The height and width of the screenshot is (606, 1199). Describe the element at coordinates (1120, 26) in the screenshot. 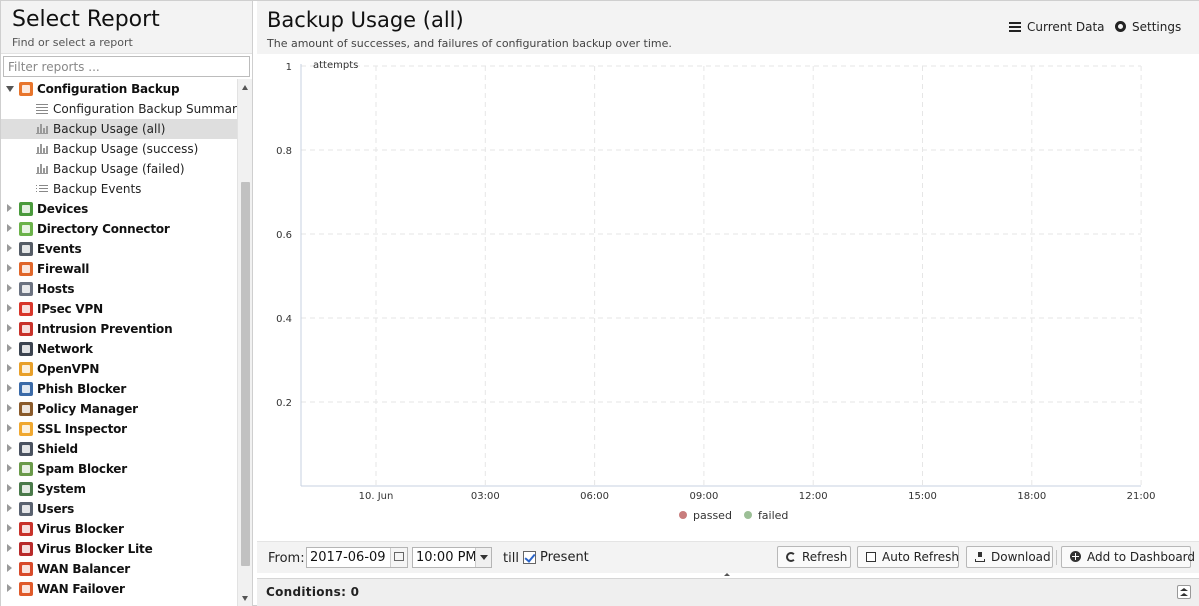

I see `gear-icon` at that location.